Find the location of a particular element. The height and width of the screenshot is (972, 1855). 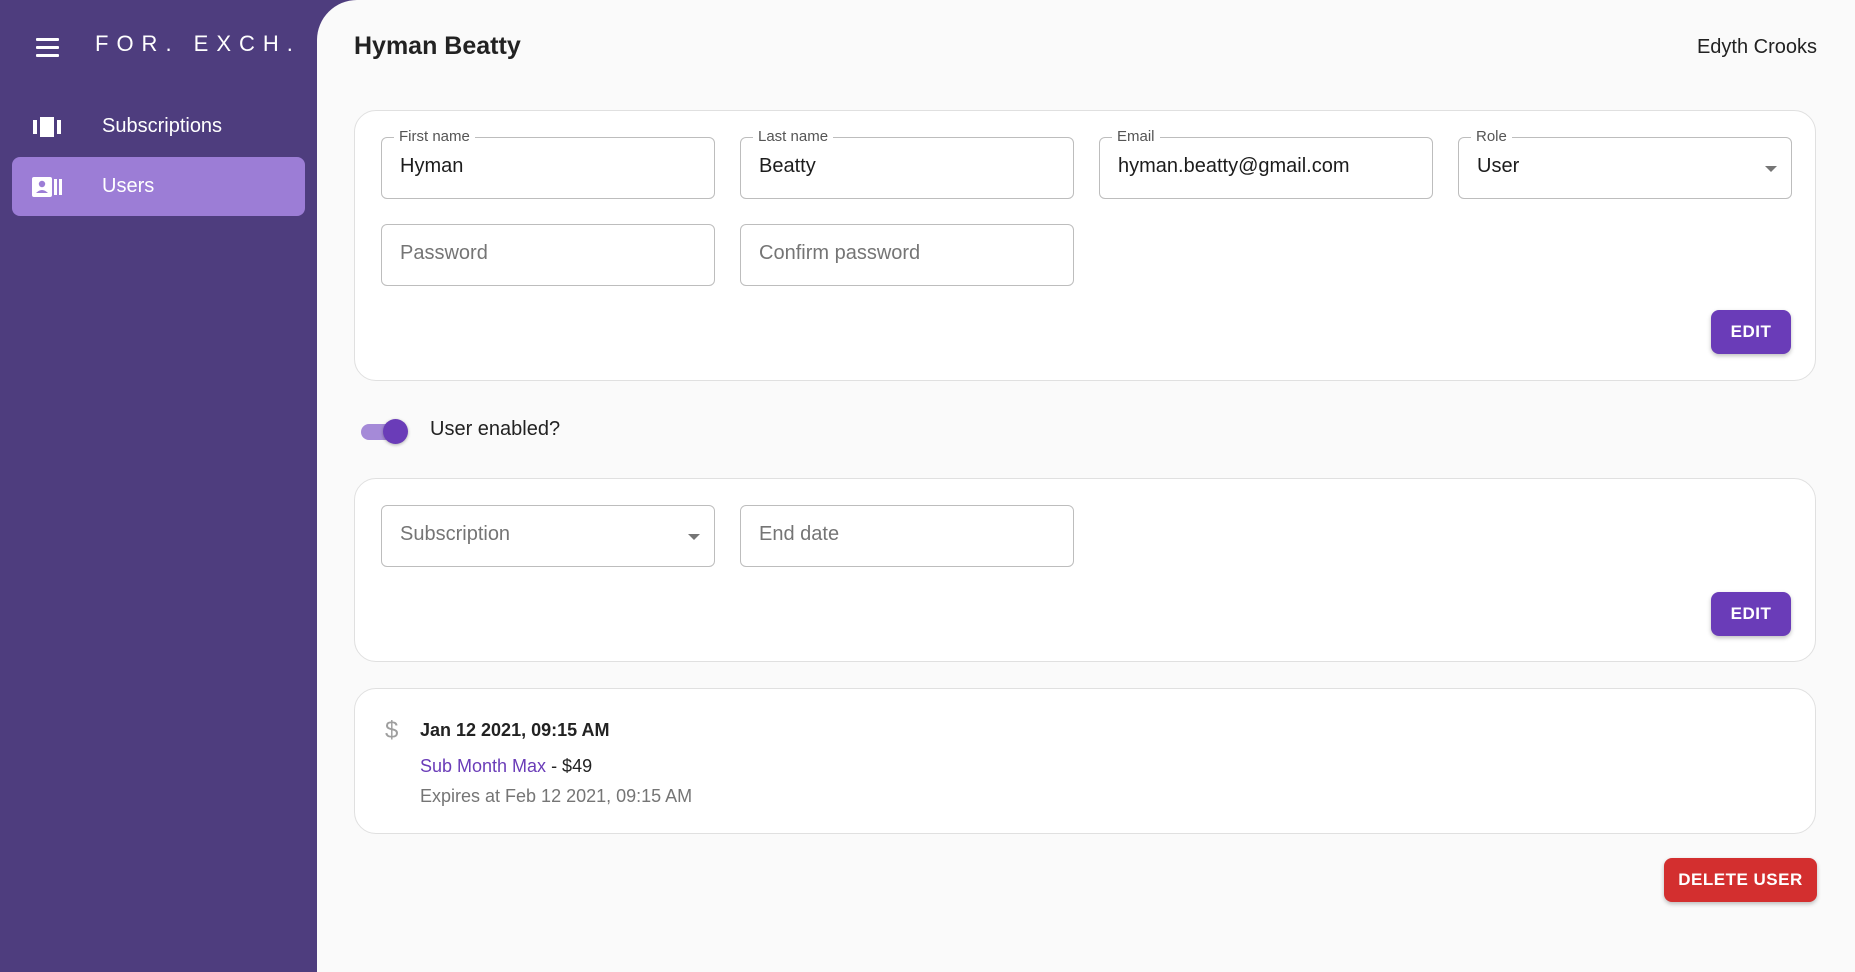

end-date-field is located at coordinates (907, 536).